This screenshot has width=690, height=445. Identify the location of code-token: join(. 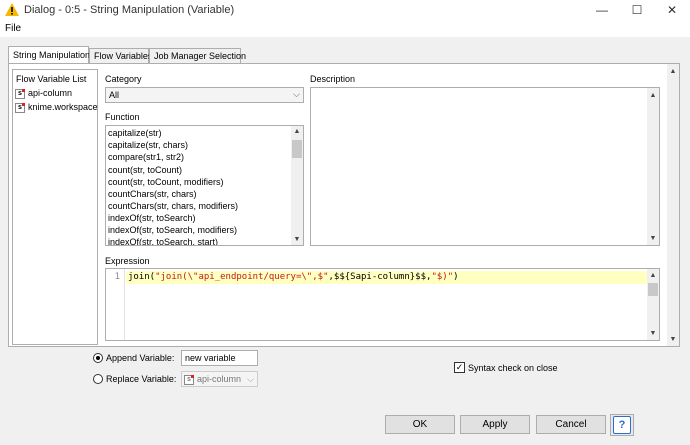
(142, 277).